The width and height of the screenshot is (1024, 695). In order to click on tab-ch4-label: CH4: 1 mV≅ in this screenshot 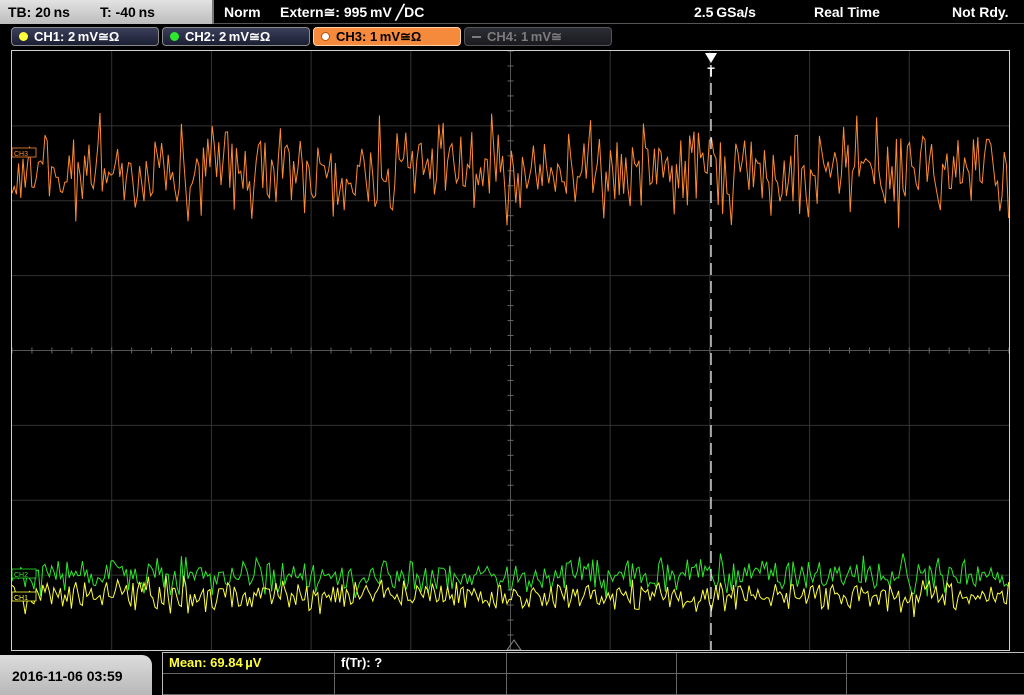, I will do `click(524, 36)`.